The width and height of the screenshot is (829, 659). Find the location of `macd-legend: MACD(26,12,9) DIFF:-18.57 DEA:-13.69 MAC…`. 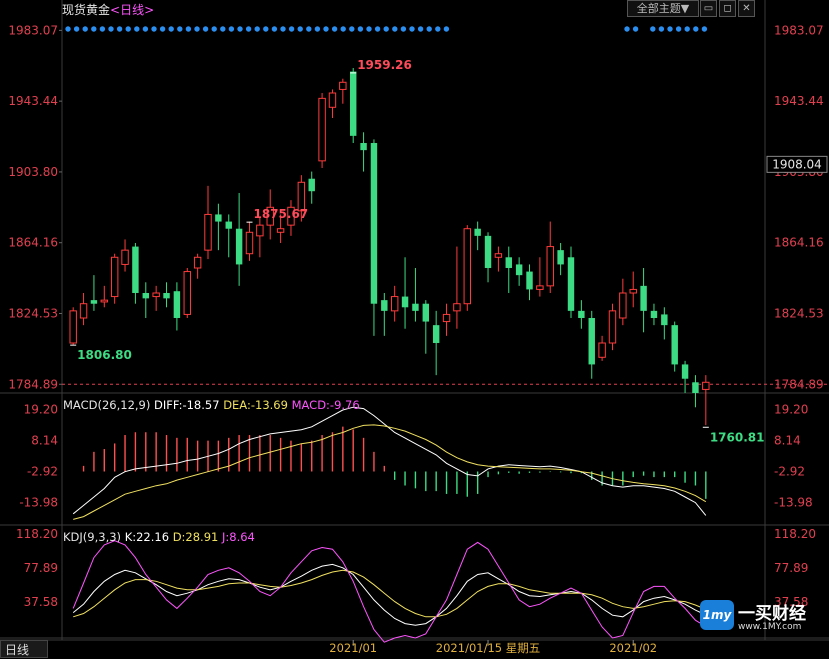

macd-legend: MACD(26,12,9) DIFF:-18.57 DEA:-13.69 MAC… is located at coordinates (211, 405).